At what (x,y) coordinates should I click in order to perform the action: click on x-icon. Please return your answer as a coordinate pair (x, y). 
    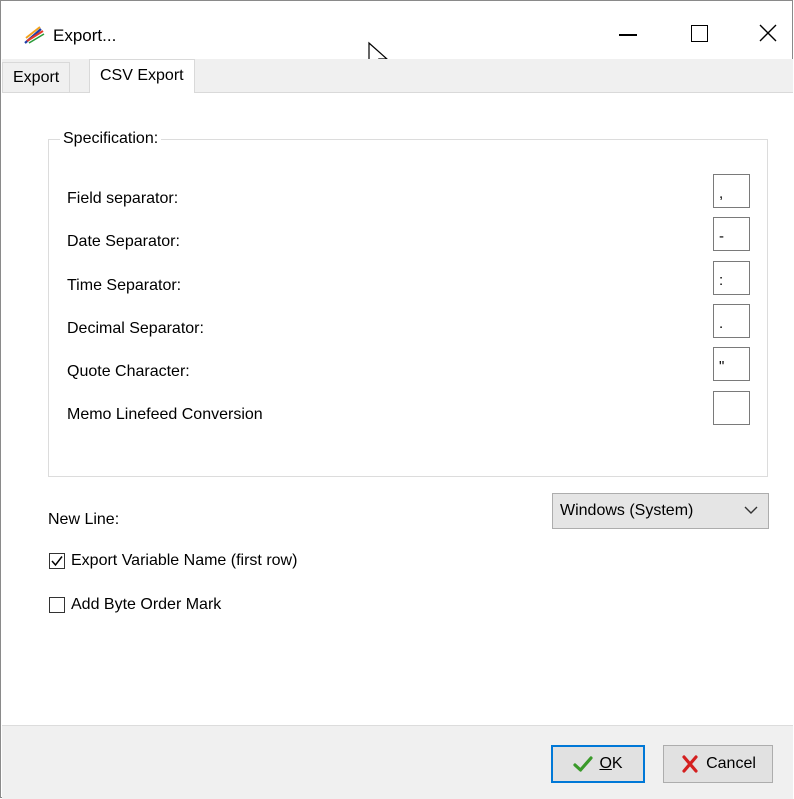
    Looking at the image, I should click on (690, 764).